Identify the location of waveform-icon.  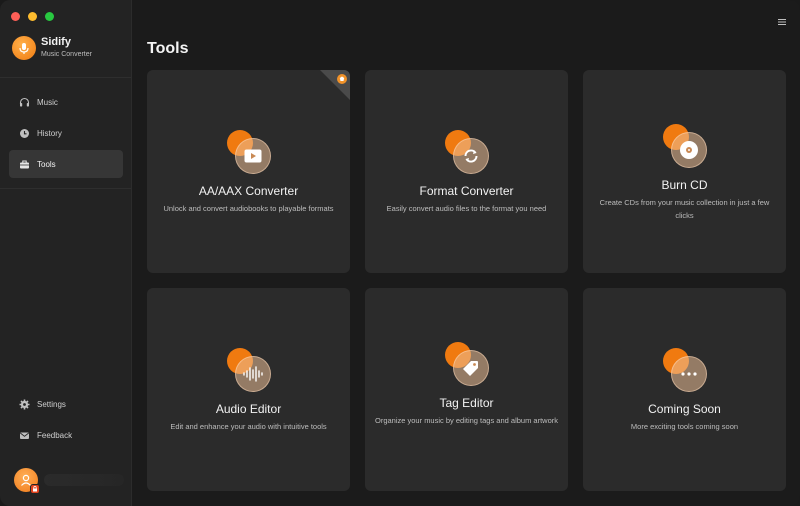
(248, 370).